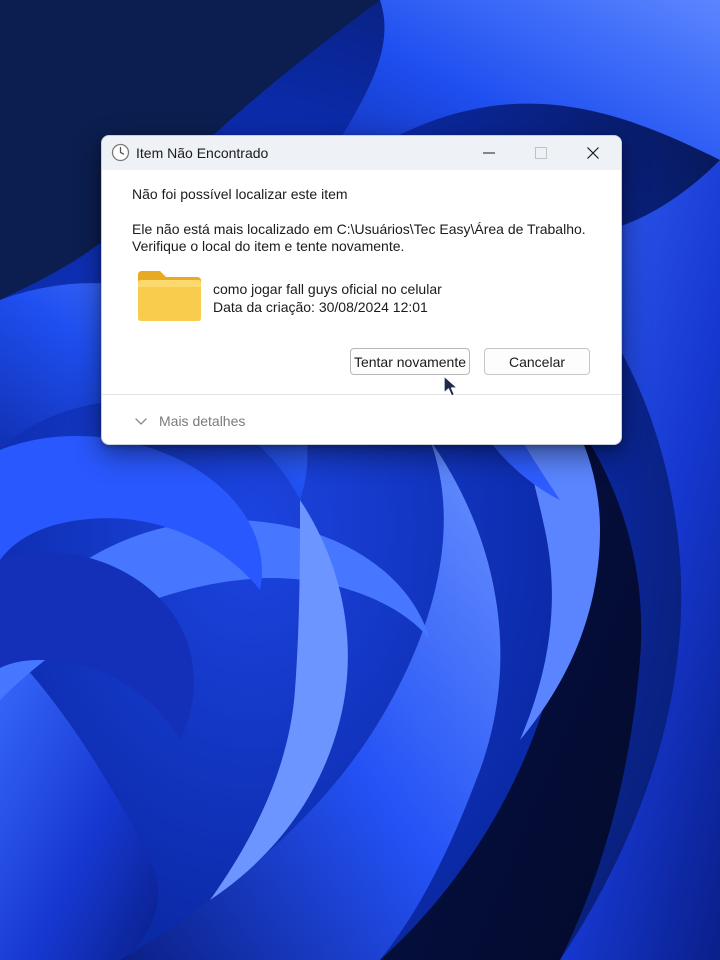  What do you see at coordinates (361, 153) in the screenshot?
I see `dialog-titlebar: Item Não Encontrado` at bounding box center [361, 153].